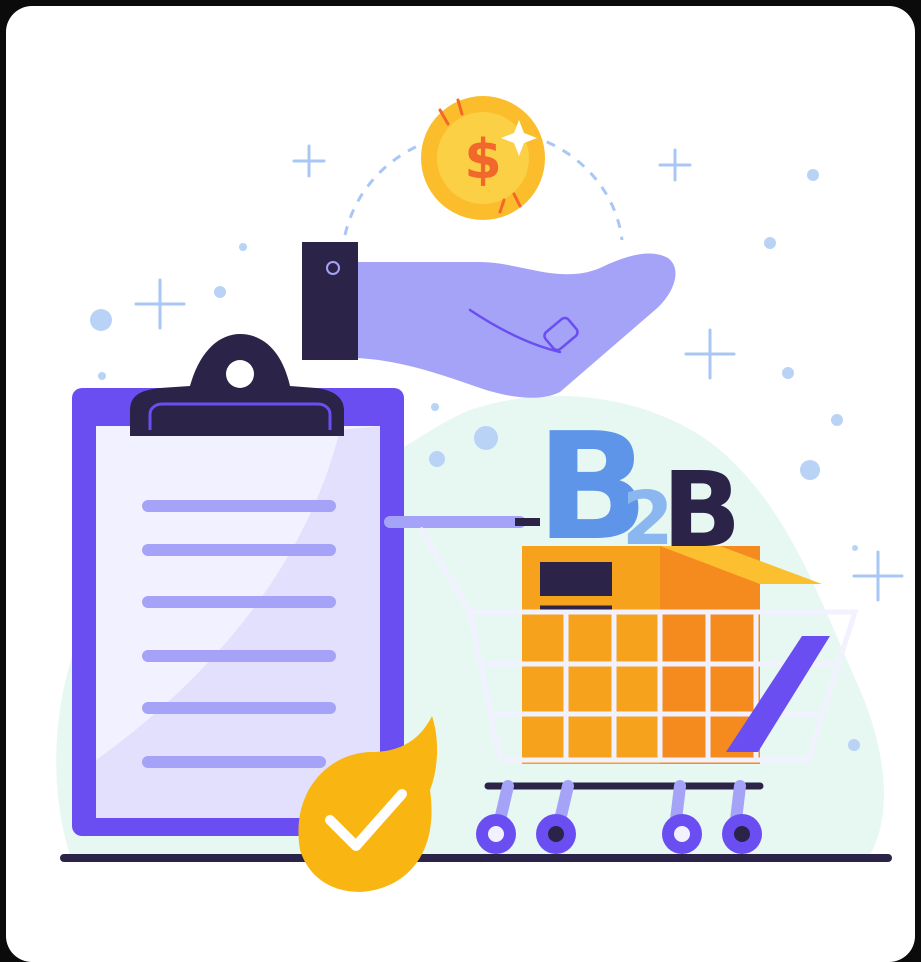 The width and height of the screenshot is (921, 962). I want to click on coin-icon: $, so click(483, 158).